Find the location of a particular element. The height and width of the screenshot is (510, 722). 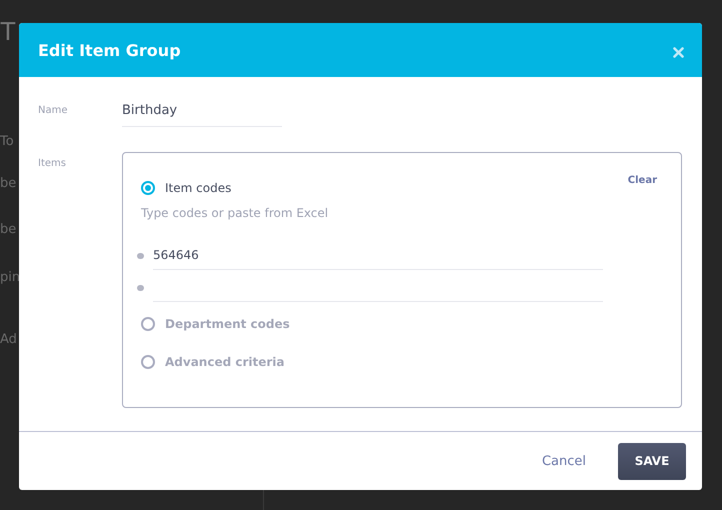

save-button: SAVE is located at coordinates (652, 461).